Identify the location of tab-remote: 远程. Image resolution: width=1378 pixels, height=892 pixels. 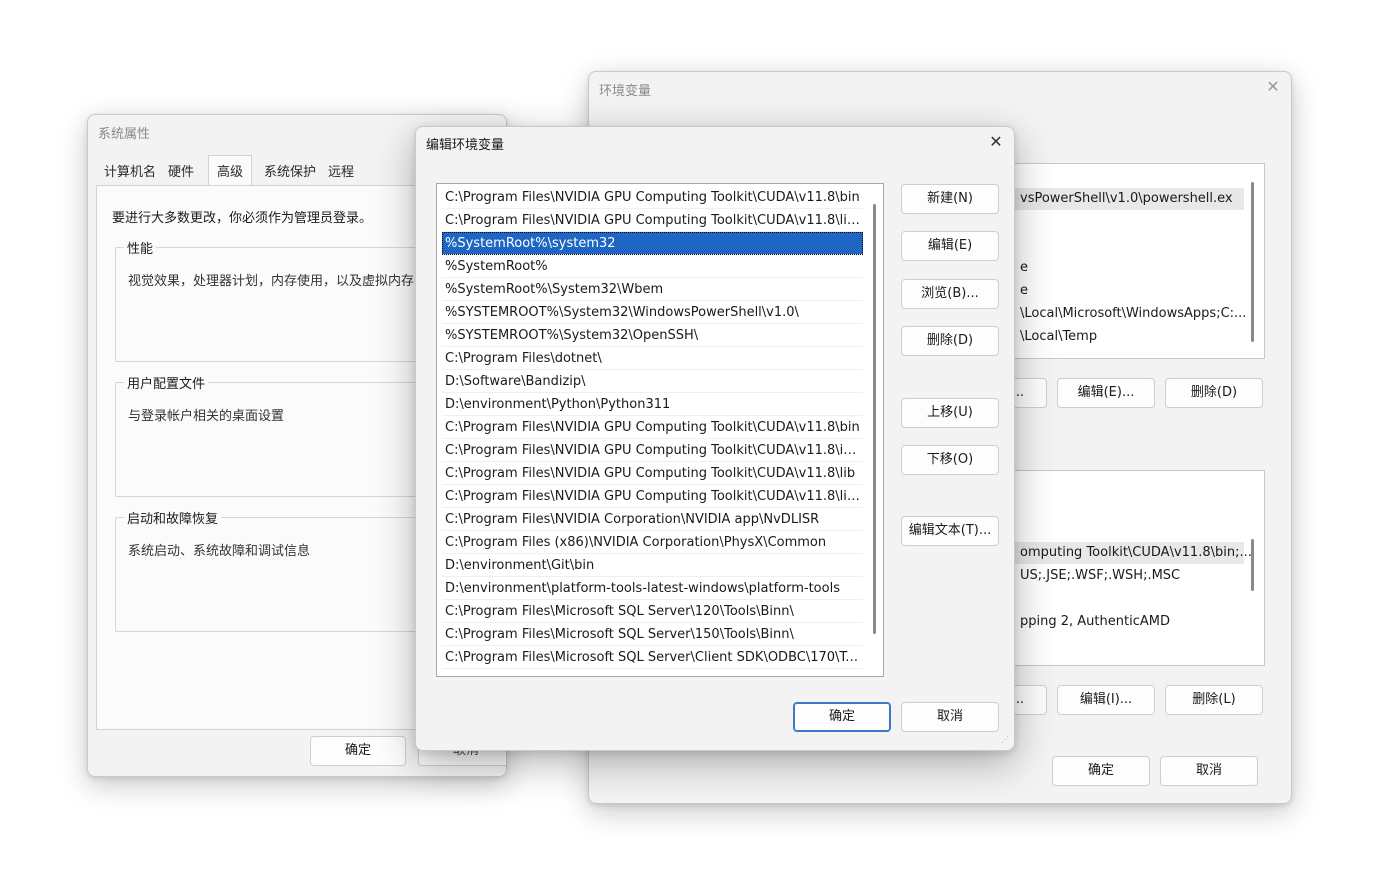
(341, 170).